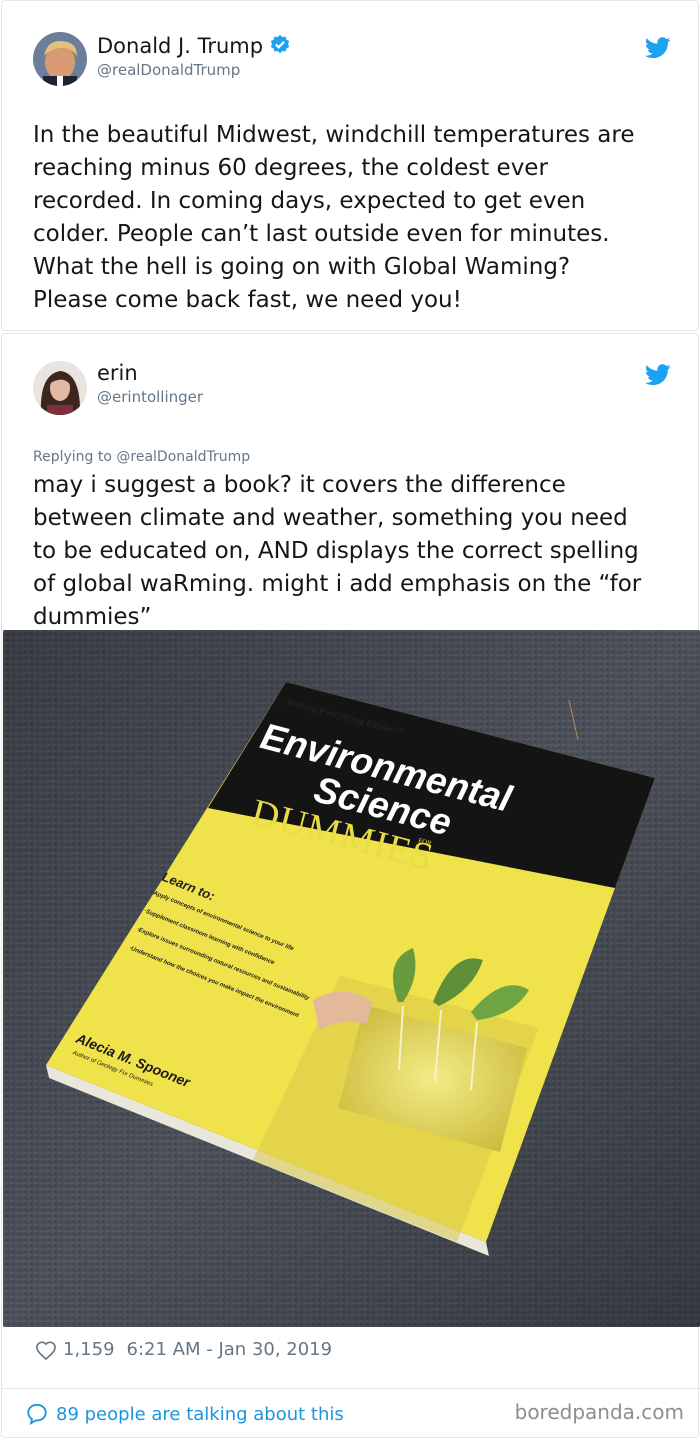  I want to click on replying-to: Replying to @realDonaldTrump, so click(141, 457).